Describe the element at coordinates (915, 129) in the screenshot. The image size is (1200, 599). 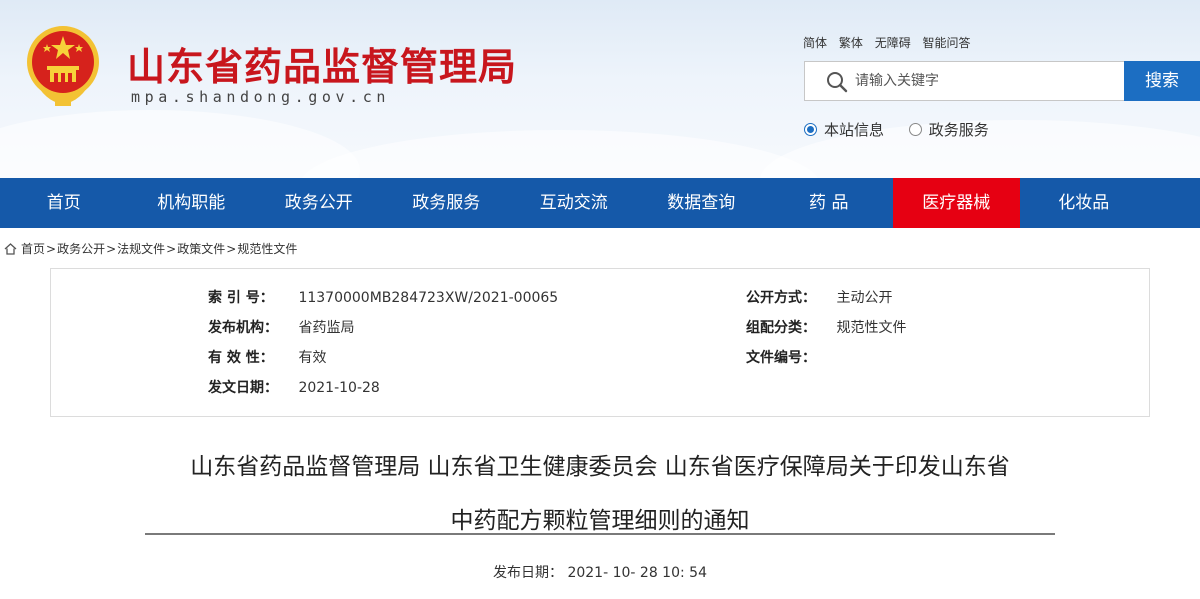
I see `radio-unchecked` at that location.